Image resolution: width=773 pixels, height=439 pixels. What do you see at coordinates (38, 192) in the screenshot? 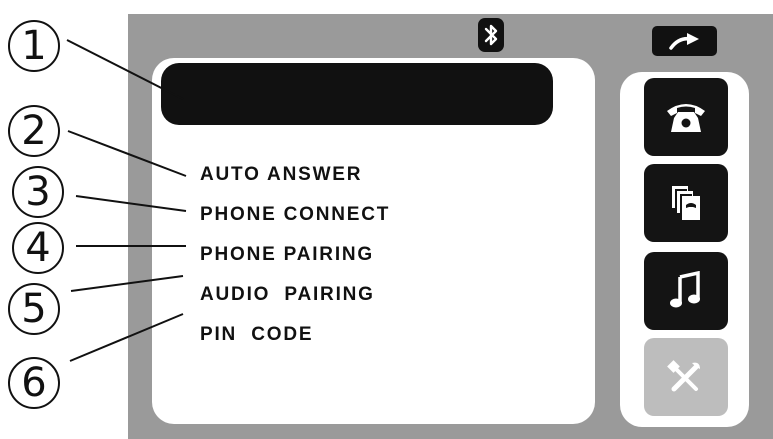
I see `callout-3: 3` at bounding box center [38, 192].